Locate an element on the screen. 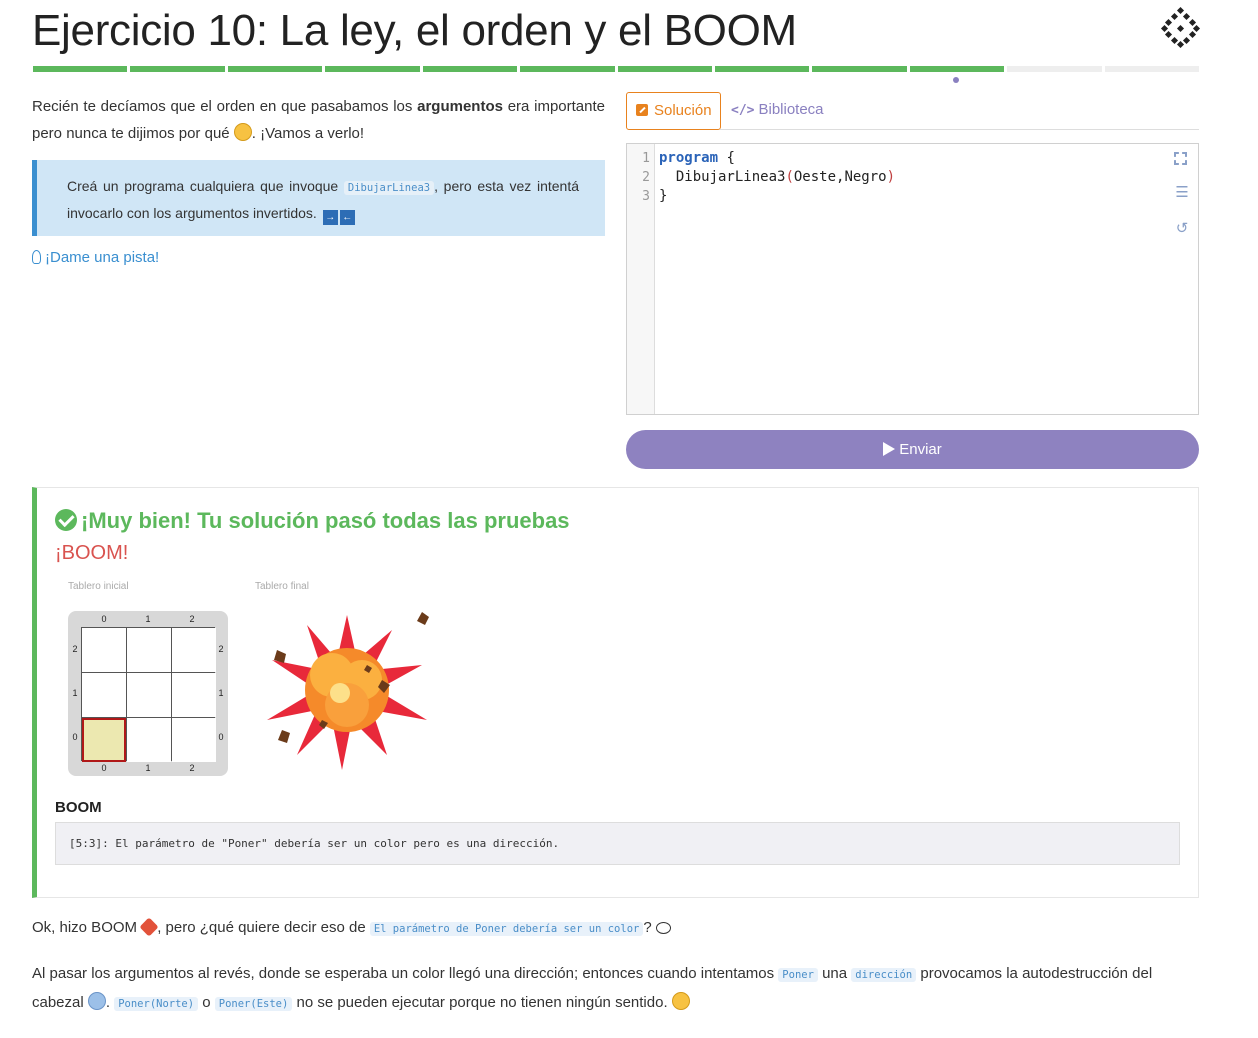 This screenshot has height=1038, width=1258. boom-message: ¡BOOM! is located at coordinates (92, 553).